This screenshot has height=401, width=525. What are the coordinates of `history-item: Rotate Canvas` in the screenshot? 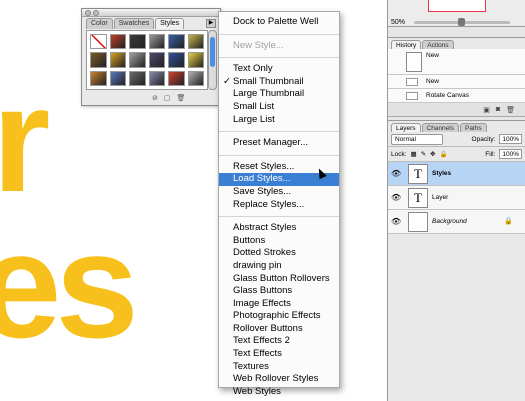 It's located at (456, 96).